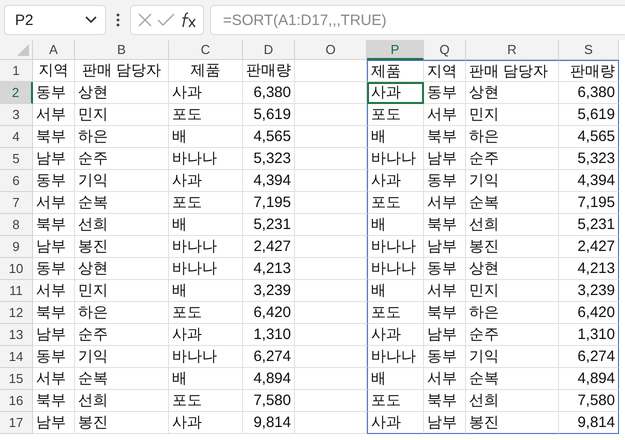 The width and height of the screenshot is (625, 440). What do you see at coordinates (16, 335) in the screenshot?
I see `row-header: 13` at bounding box center [16, 335].